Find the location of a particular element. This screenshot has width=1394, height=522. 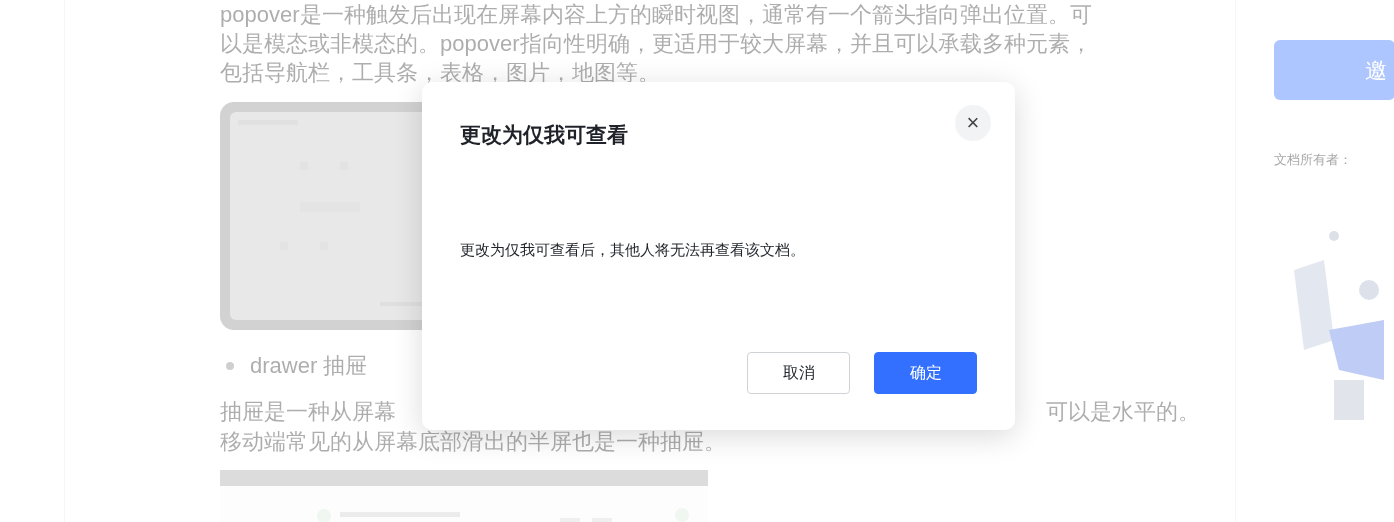

dialog-message: 更改为仅我可查看后，其他人将无法再查看该文档。 is located at coordinates (633, 250).